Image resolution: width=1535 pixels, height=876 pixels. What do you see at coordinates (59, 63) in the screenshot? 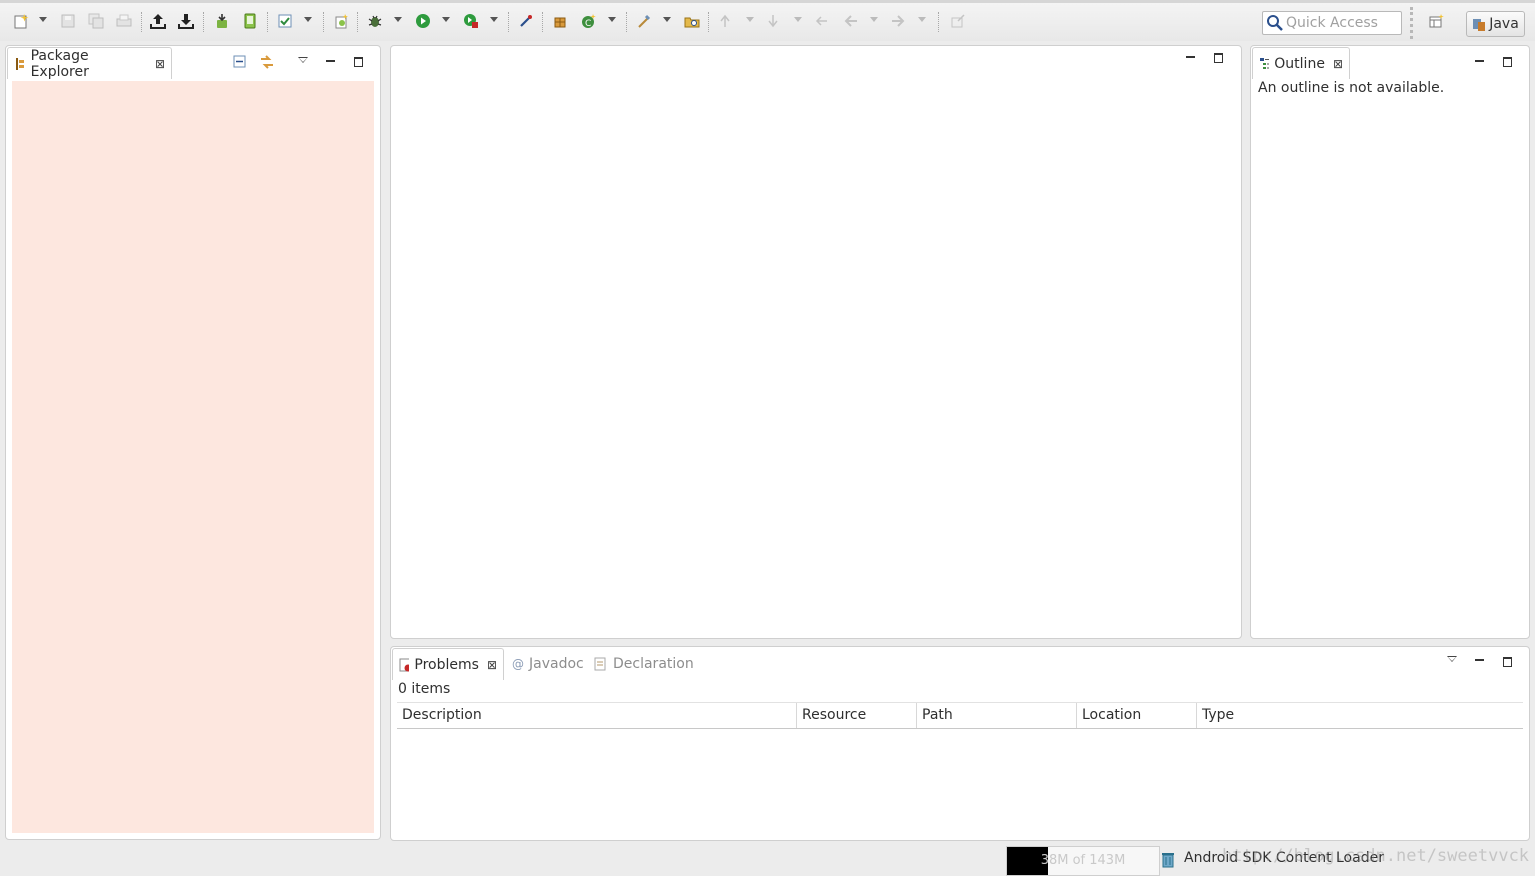
I see `tab-label: Package Explorer` at bounding box center [59, 63].